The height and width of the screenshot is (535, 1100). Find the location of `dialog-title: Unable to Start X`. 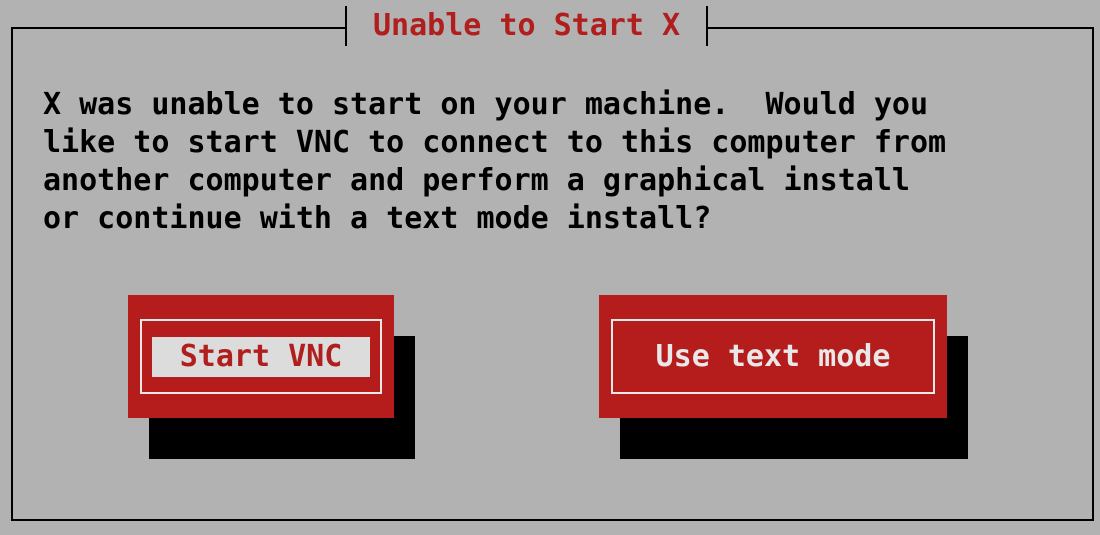

dialog-title: Unable to Start X is located at coordinates (527, 26).